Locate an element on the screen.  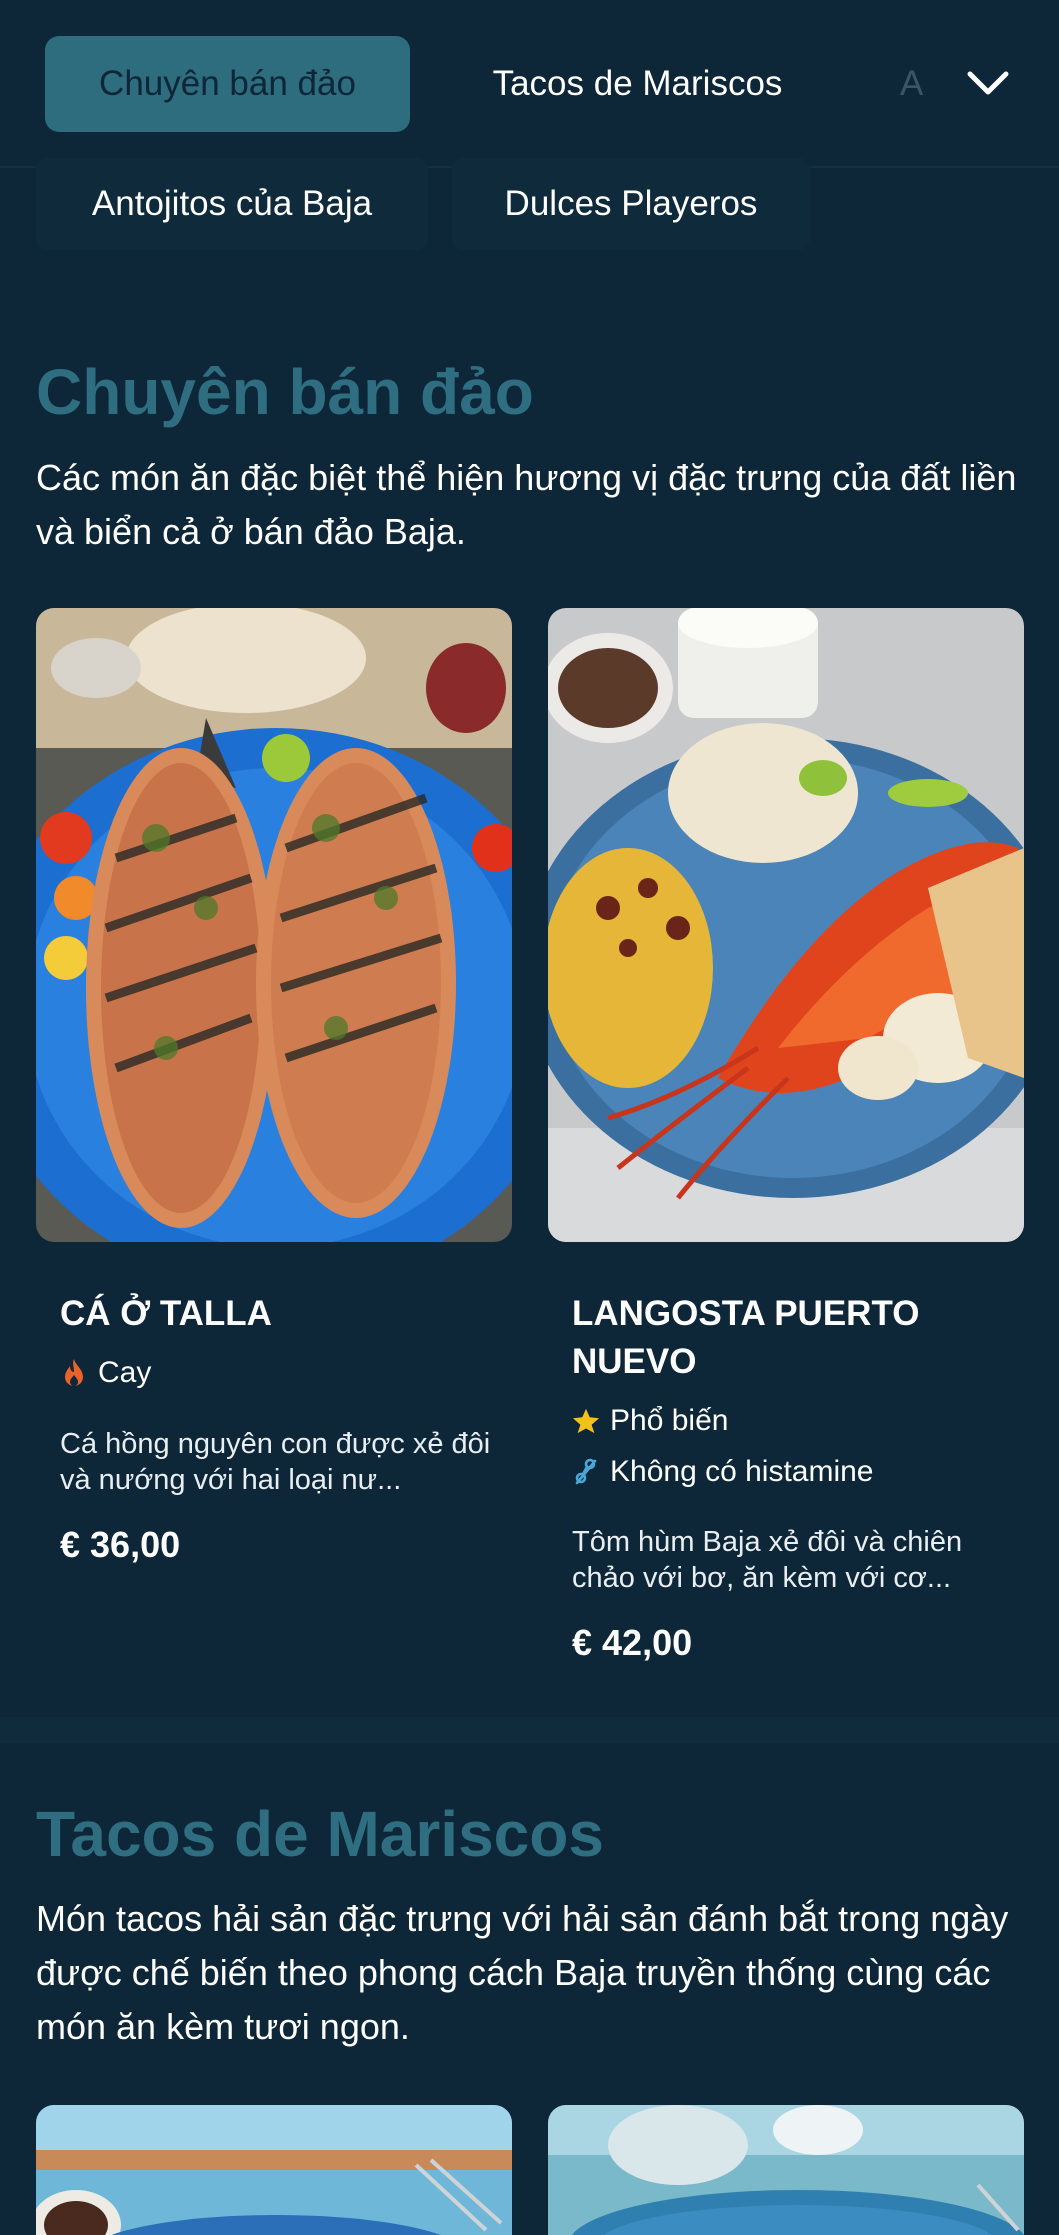
product-image-fish is located at coordinates (274, 925).